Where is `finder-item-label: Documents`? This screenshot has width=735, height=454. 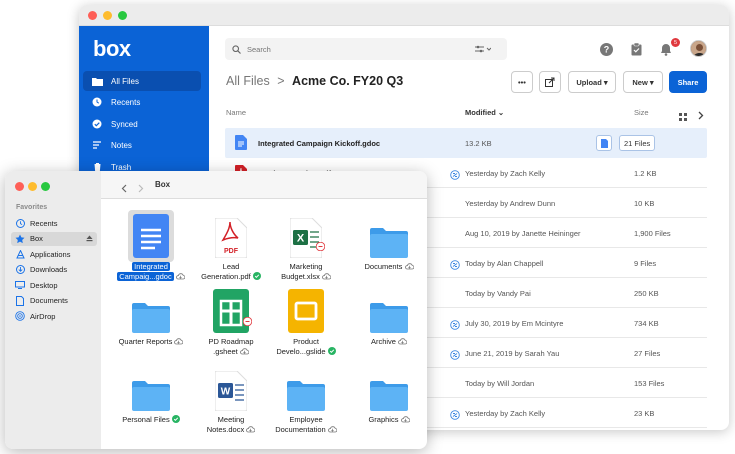 finder-item-label: Documents is located at coordinates (388, 267).